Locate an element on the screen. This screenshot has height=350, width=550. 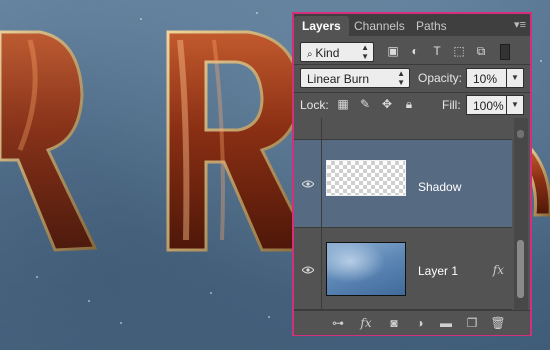
filter-kind-select: ⌕ Kind ▲ ▼ is located at coordinates (337, 52).